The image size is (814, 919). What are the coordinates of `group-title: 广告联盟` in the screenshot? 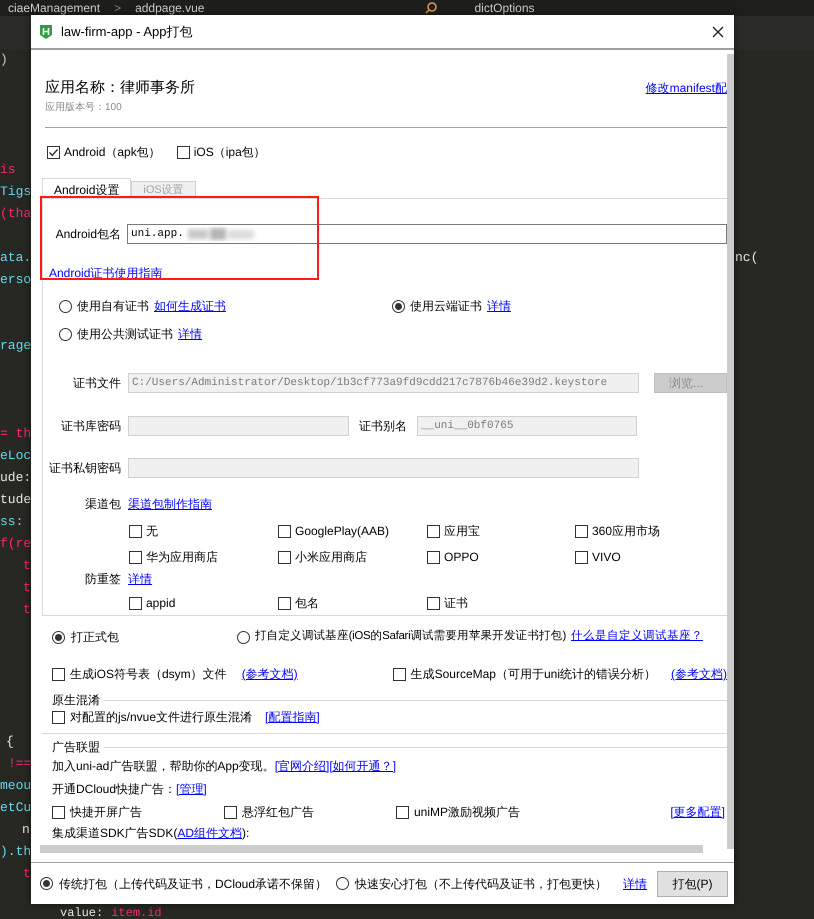 It's located at (76, 747).